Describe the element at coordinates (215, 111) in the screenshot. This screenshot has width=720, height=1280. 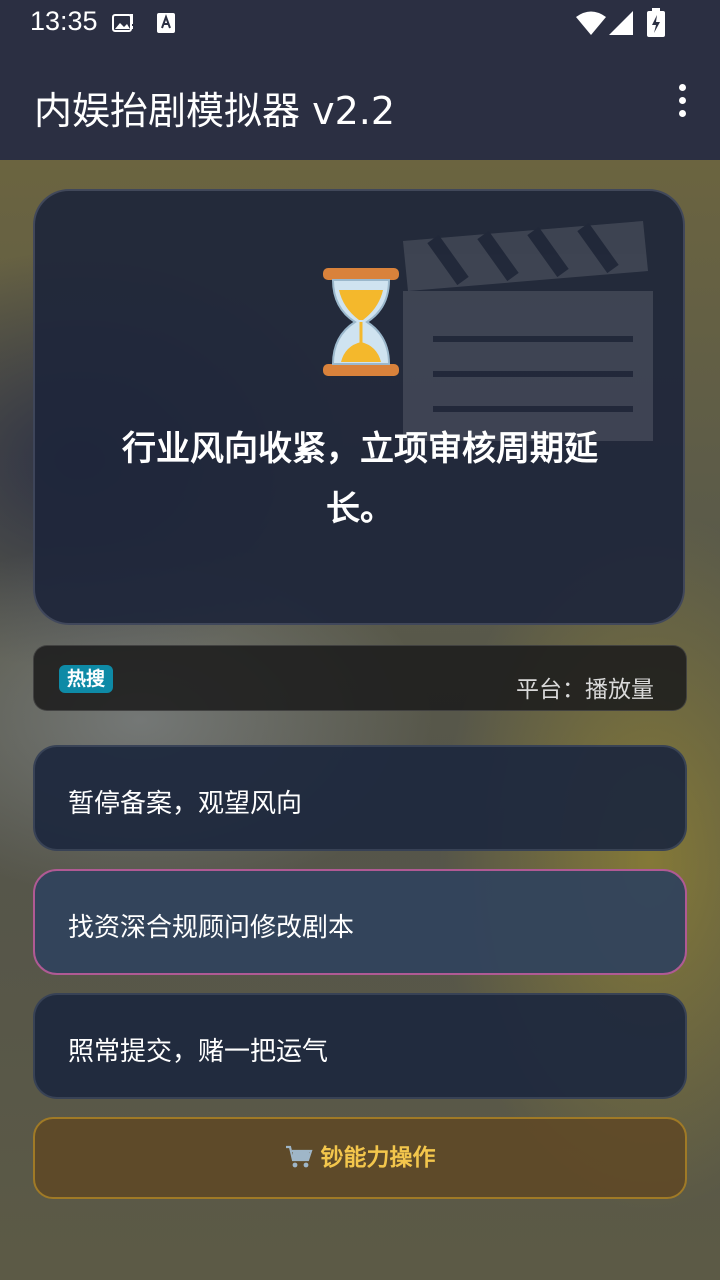
I see `app-title: 内娱抬剧模拟器 v2.2` at that location.